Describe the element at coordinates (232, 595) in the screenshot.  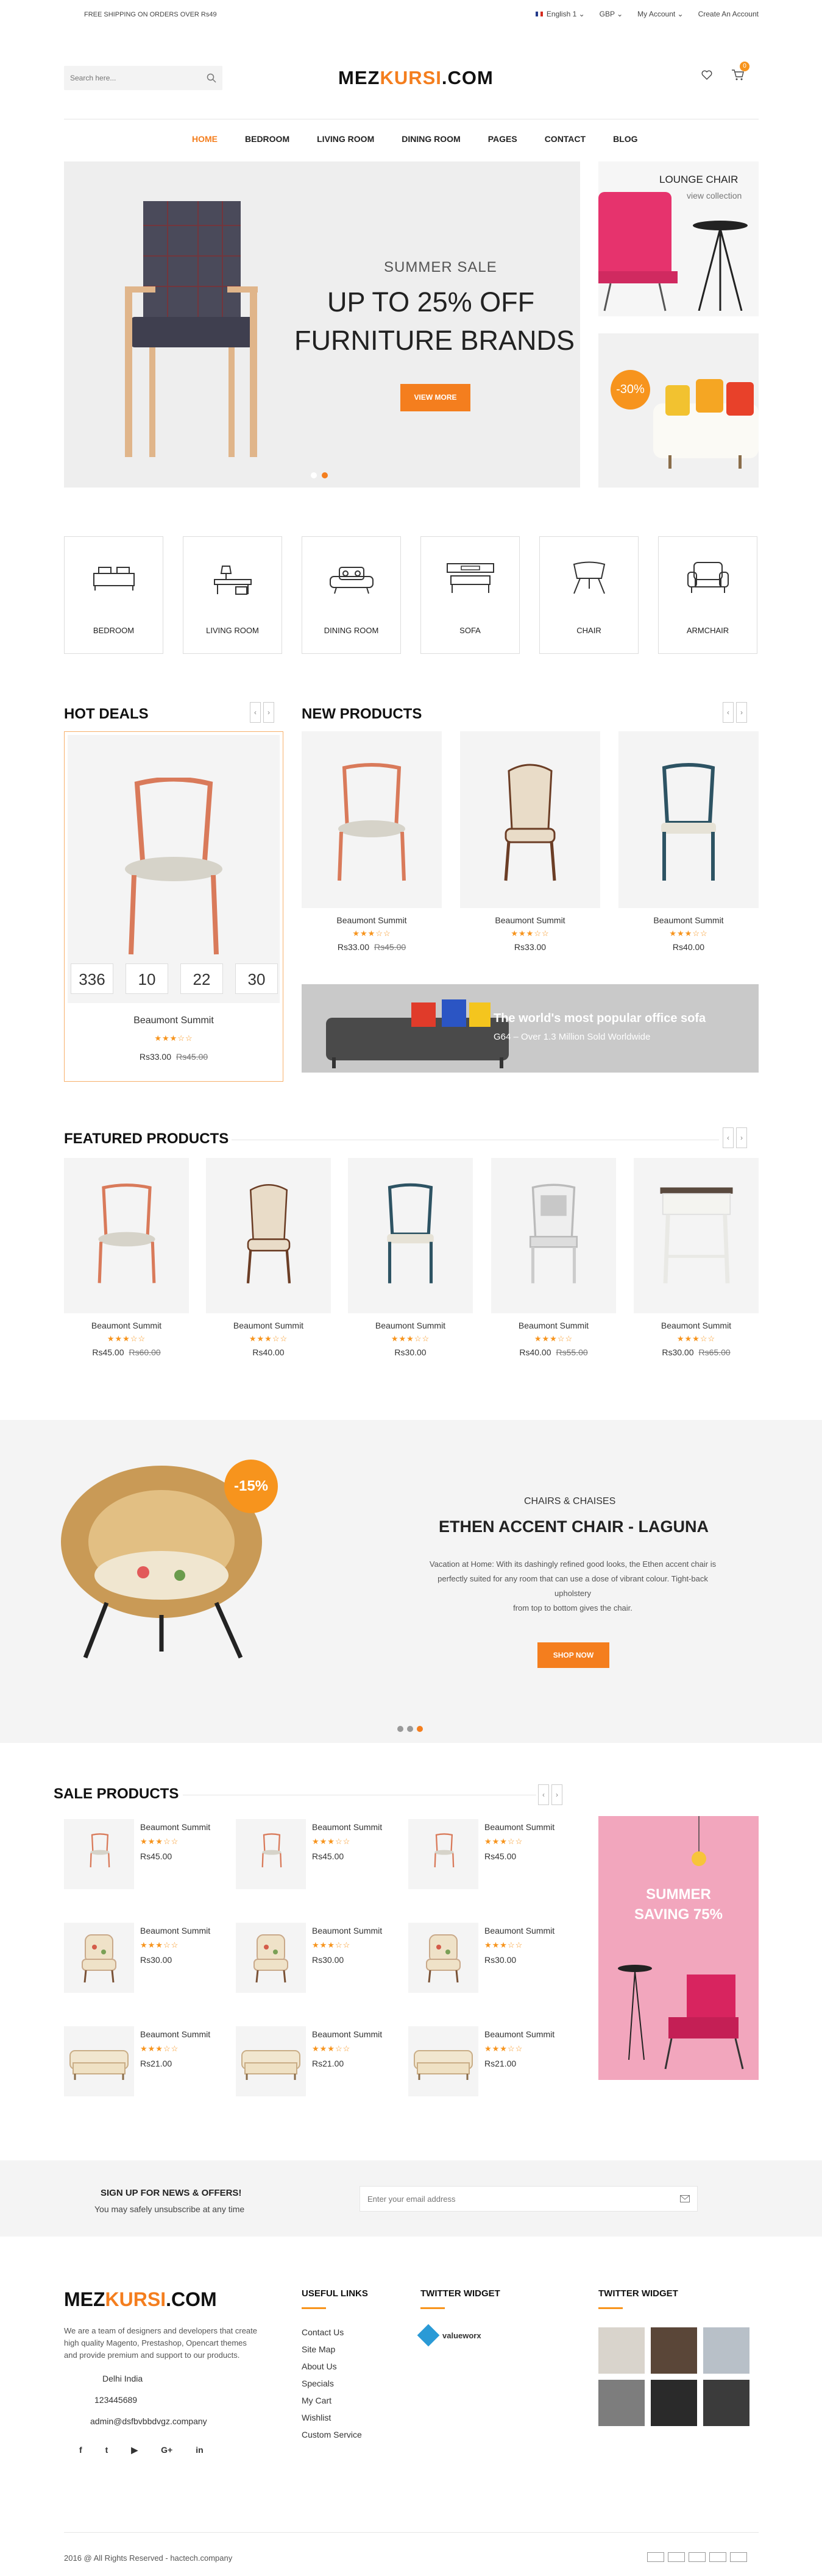
I see `category-living-room: LIVING ROOM` at that location.